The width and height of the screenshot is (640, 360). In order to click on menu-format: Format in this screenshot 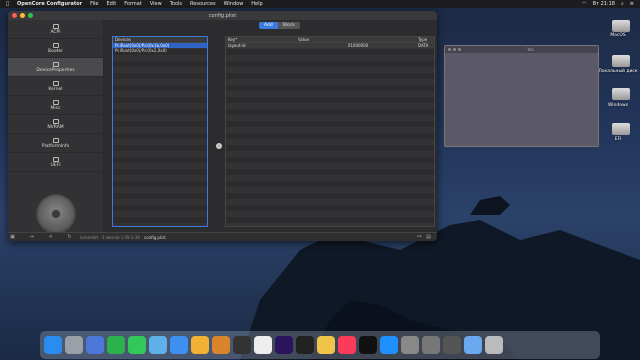, I will do `click(133, 4)`.